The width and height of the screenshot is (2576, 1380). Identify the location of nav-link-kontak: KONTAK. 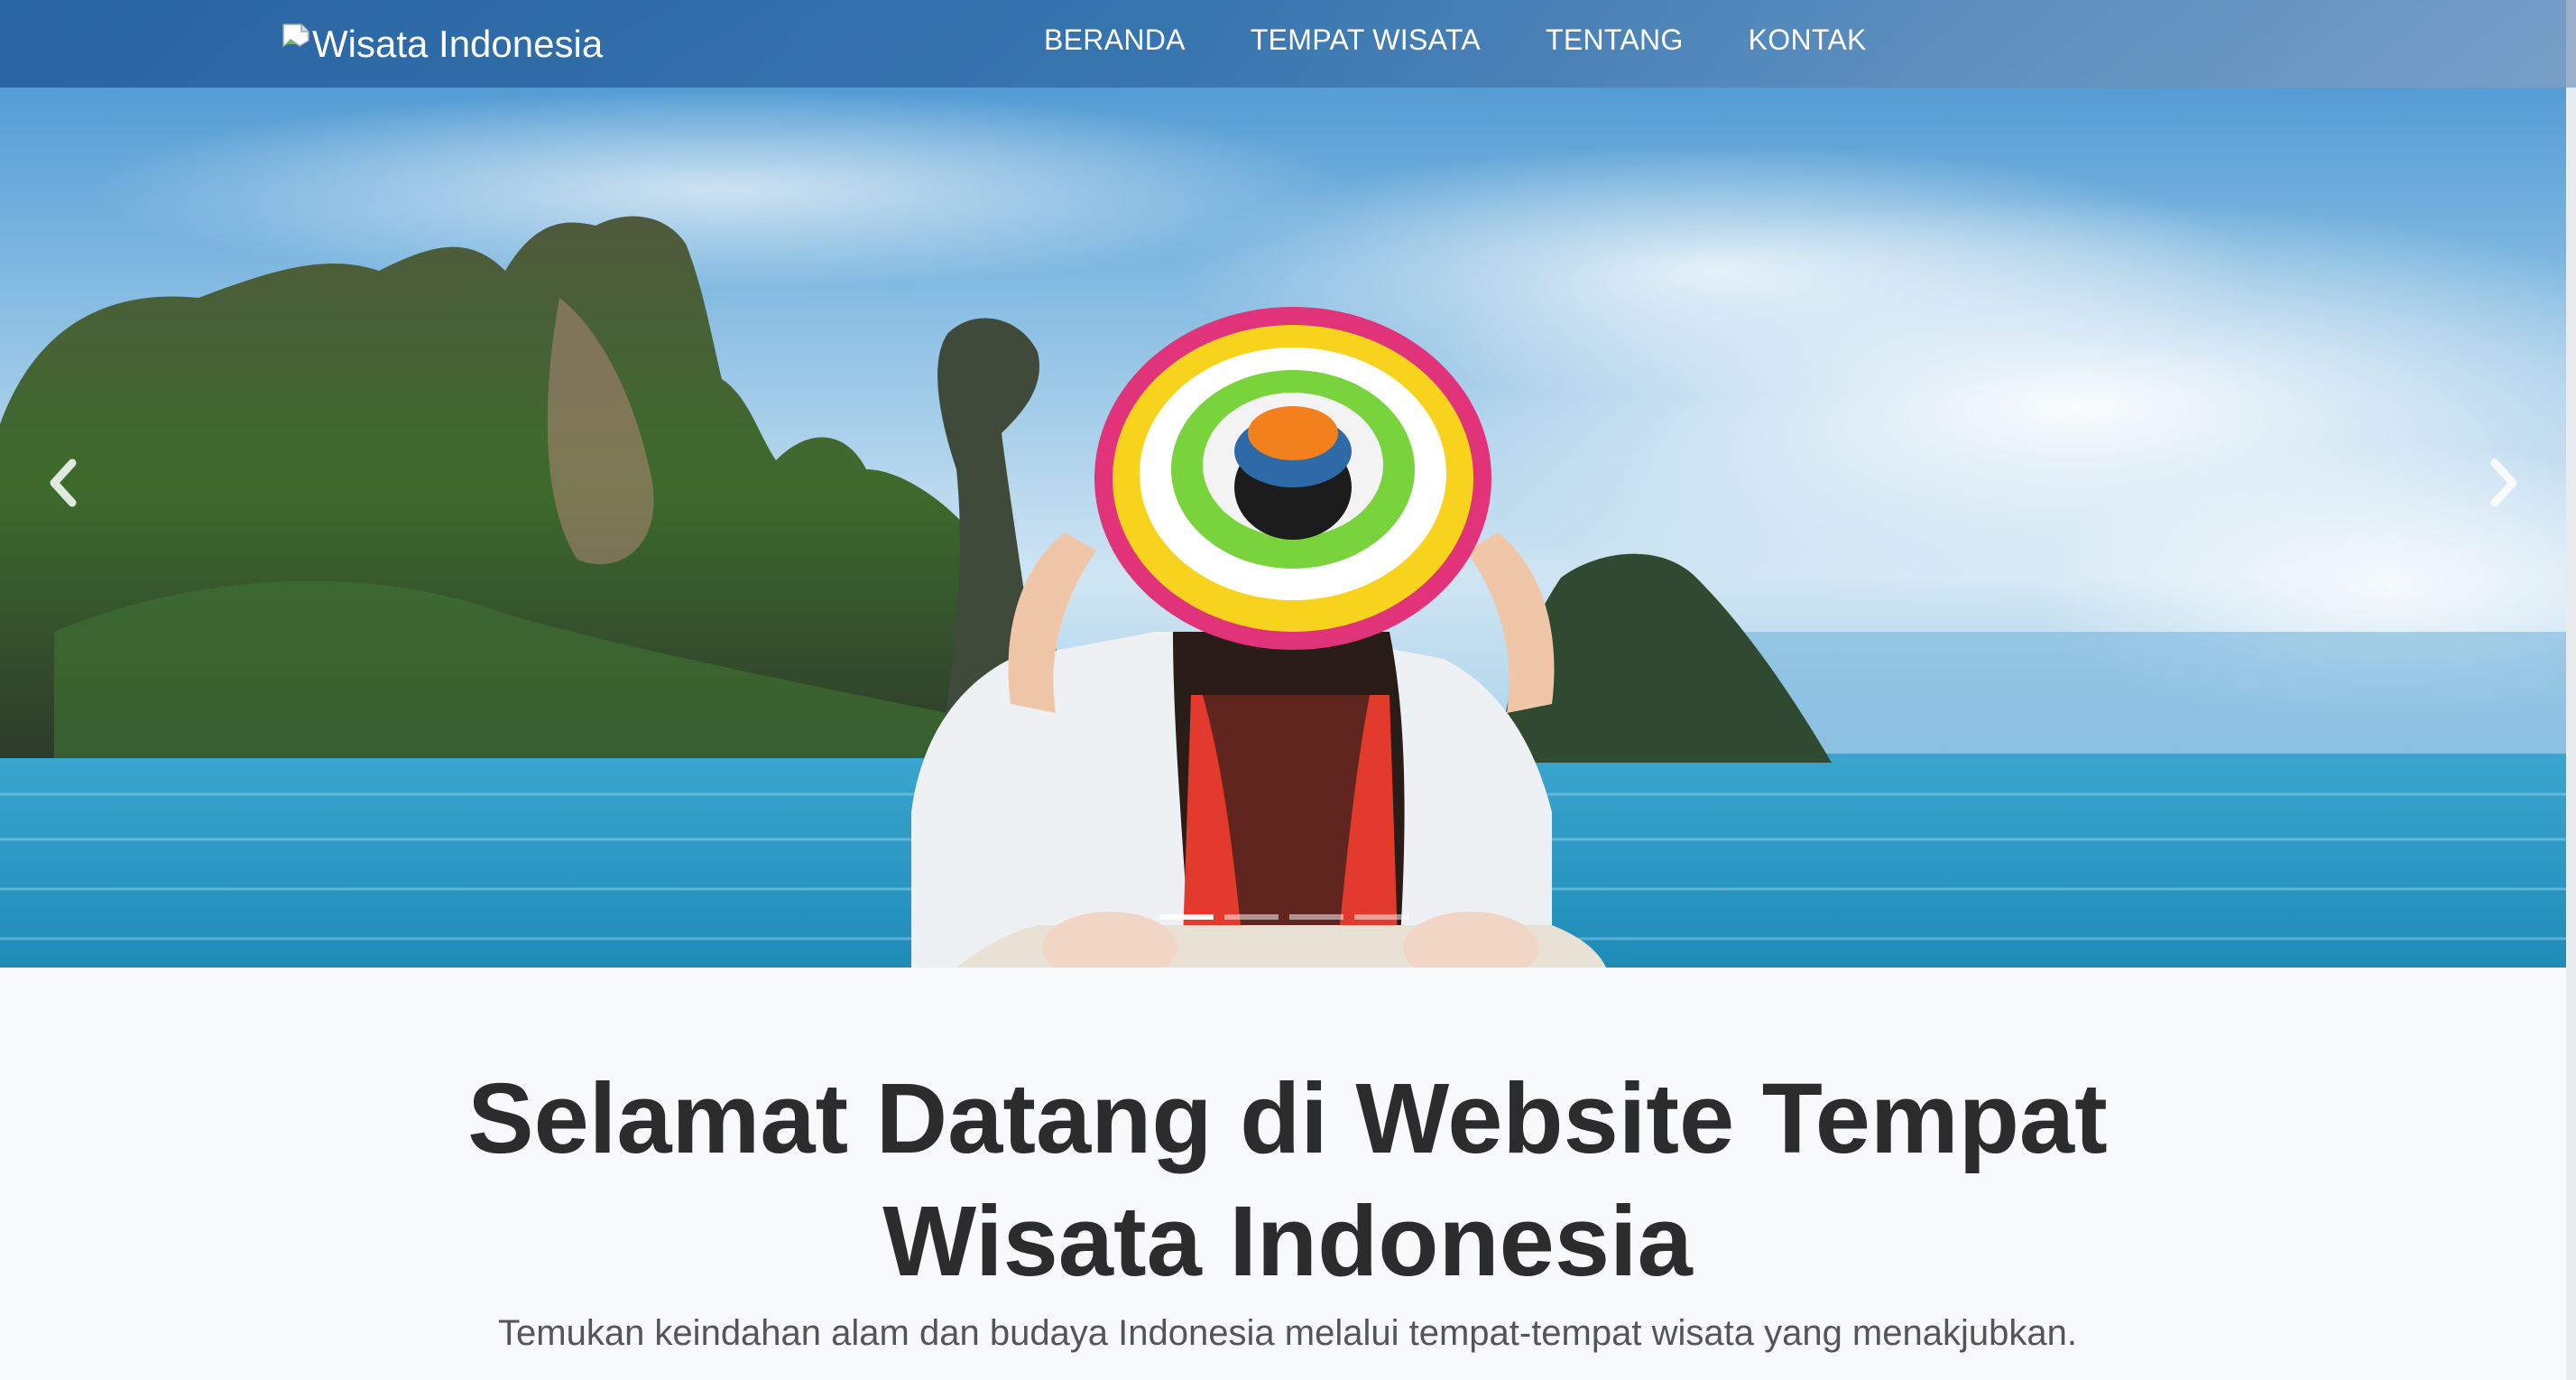
(1808, 40).